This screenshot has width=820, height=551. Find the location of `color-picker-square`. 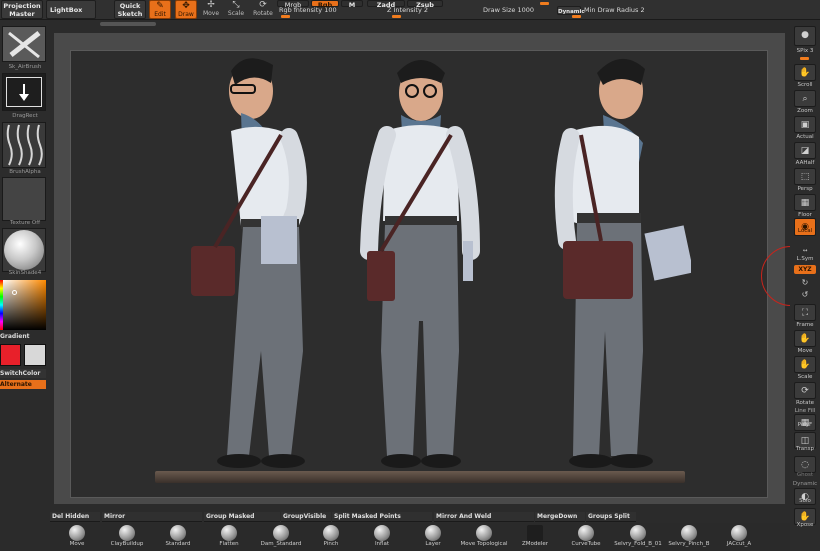

color-picker-square is located at coordinates (24, 305).